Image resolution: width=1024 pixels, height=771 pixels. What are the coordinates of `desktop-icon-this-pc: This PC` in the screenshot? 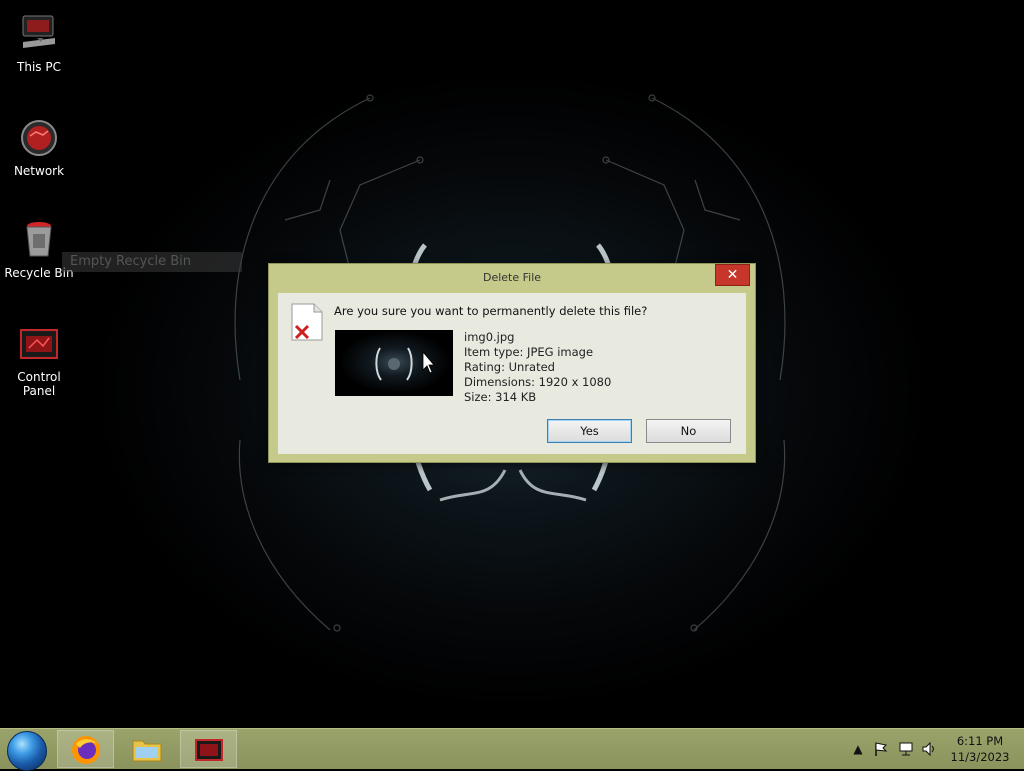 It's located at (39, 43).